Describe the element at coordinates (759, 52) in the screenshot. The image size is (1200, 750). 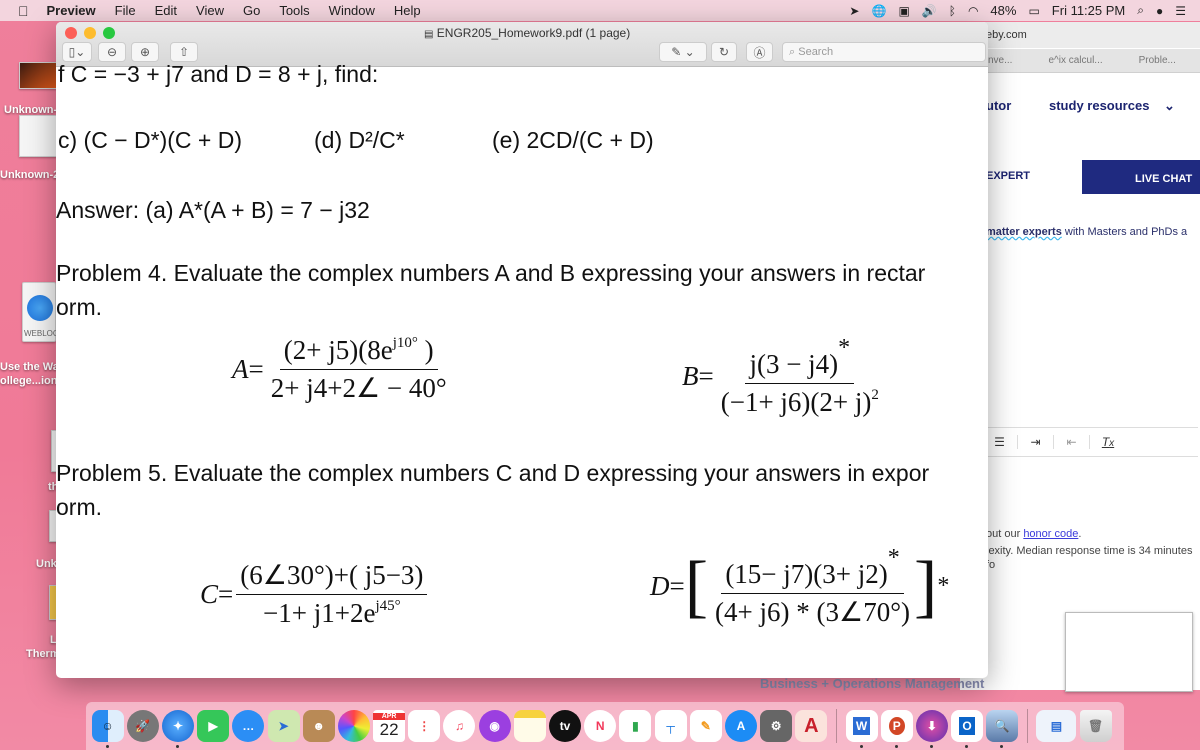
I see `annotate-button: Ⓐ` at that location.